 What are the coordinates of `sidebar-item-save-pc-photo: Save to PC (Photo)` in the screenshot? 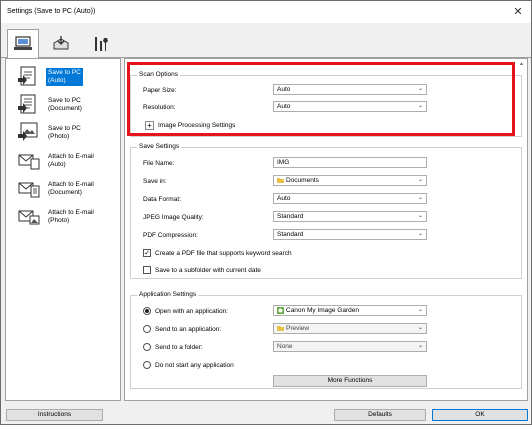 It's located at (63, 133).